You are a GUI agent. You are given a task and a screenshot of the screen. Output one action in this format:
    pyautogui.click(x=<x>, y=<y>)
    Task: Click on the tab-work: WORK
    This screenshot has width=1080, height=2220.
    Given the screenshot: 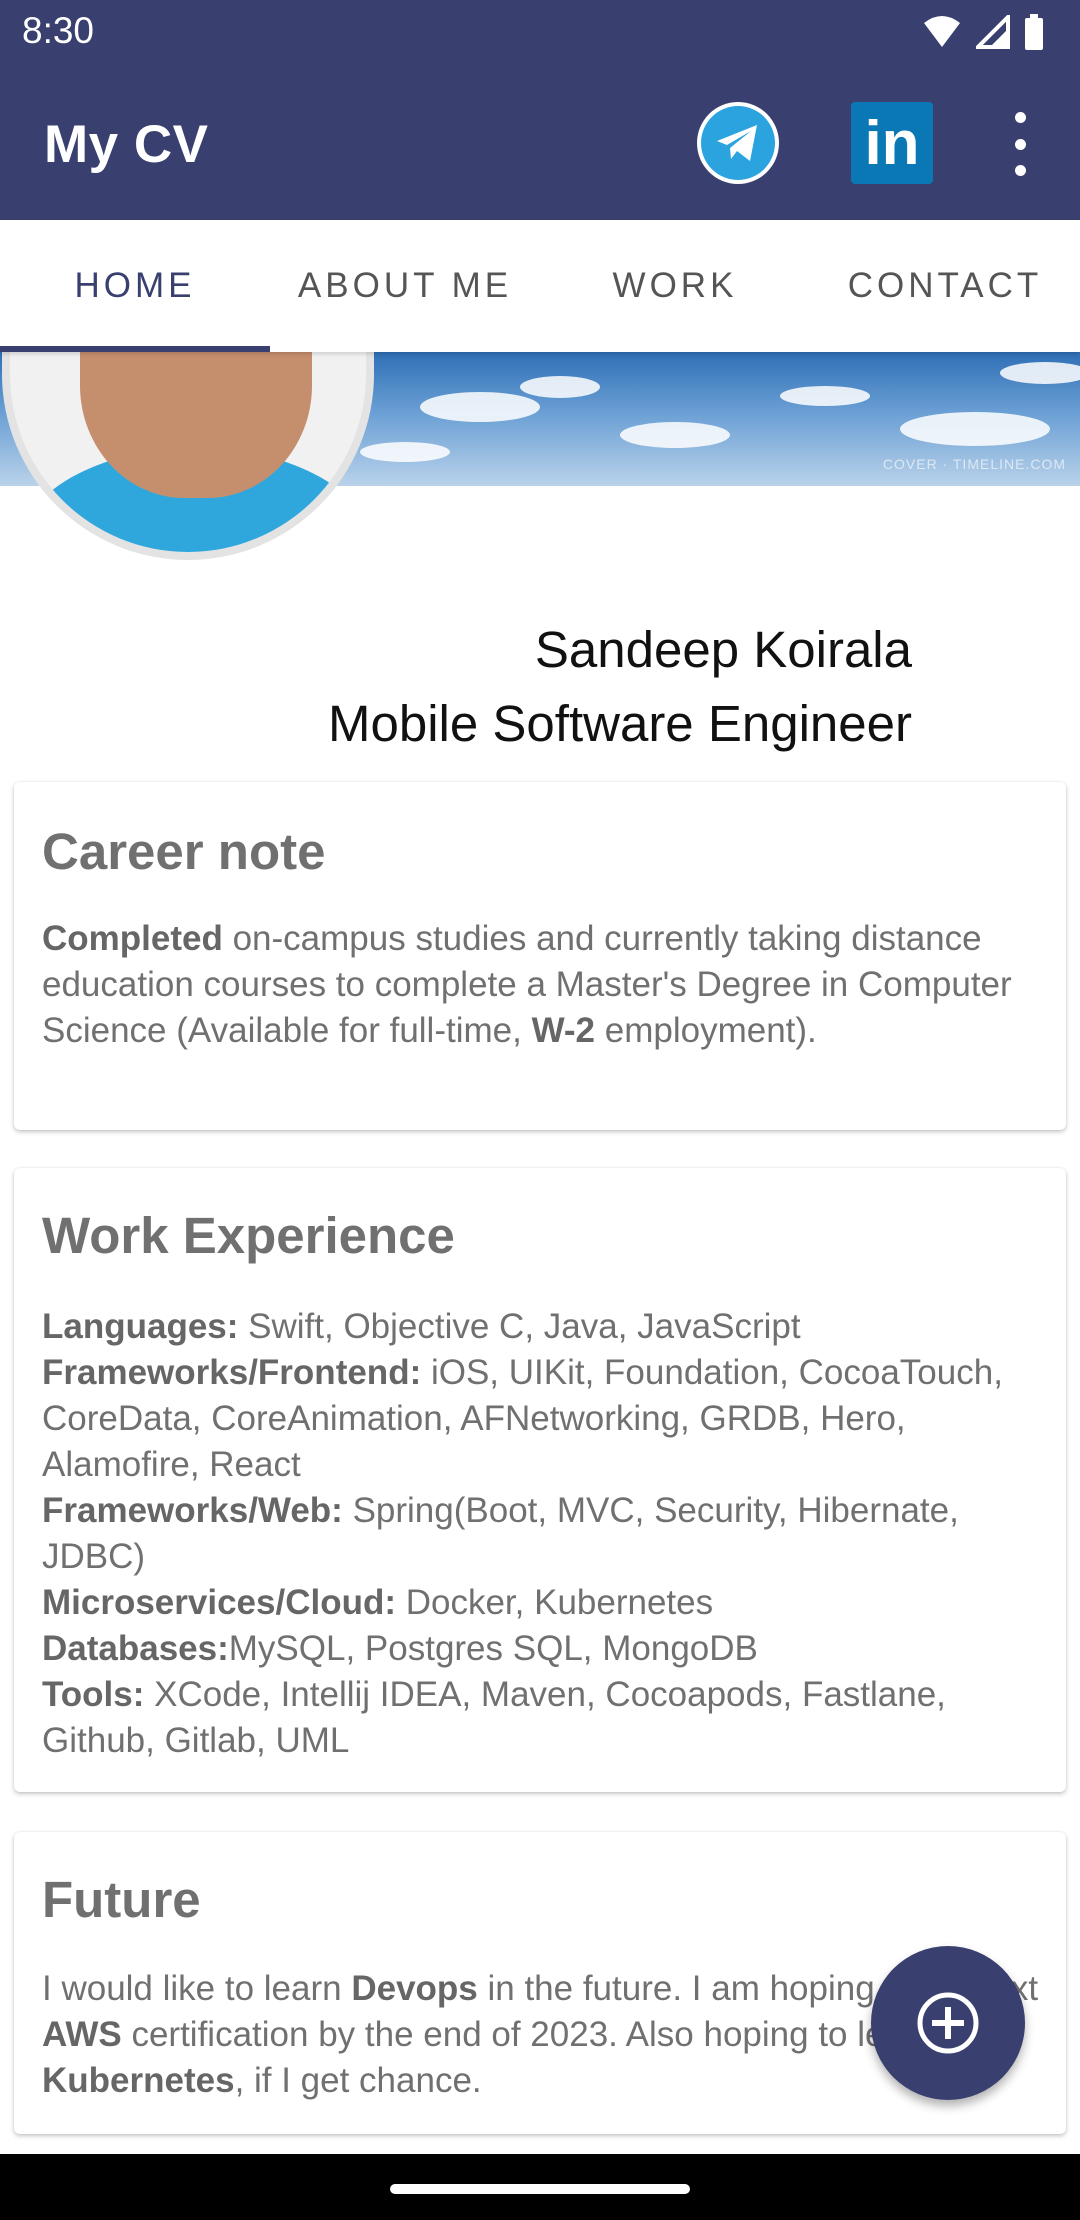 What is the action you would take?
    pyautogui.click(x=675, y=286)
    